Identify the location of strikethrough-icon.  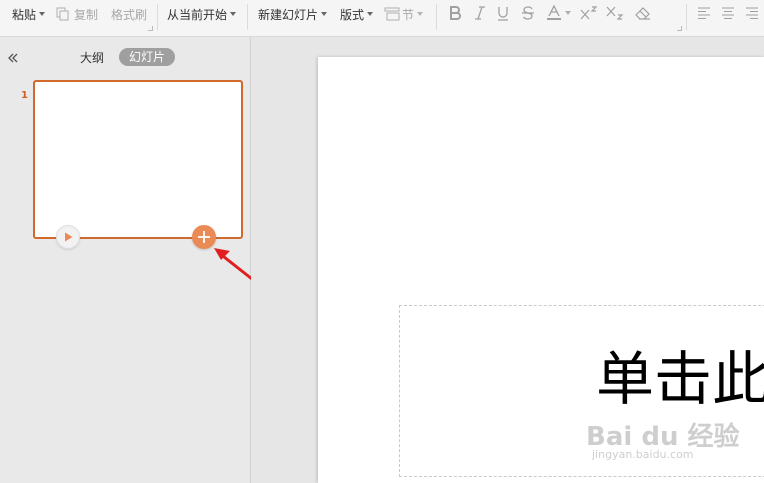
(528, 13).